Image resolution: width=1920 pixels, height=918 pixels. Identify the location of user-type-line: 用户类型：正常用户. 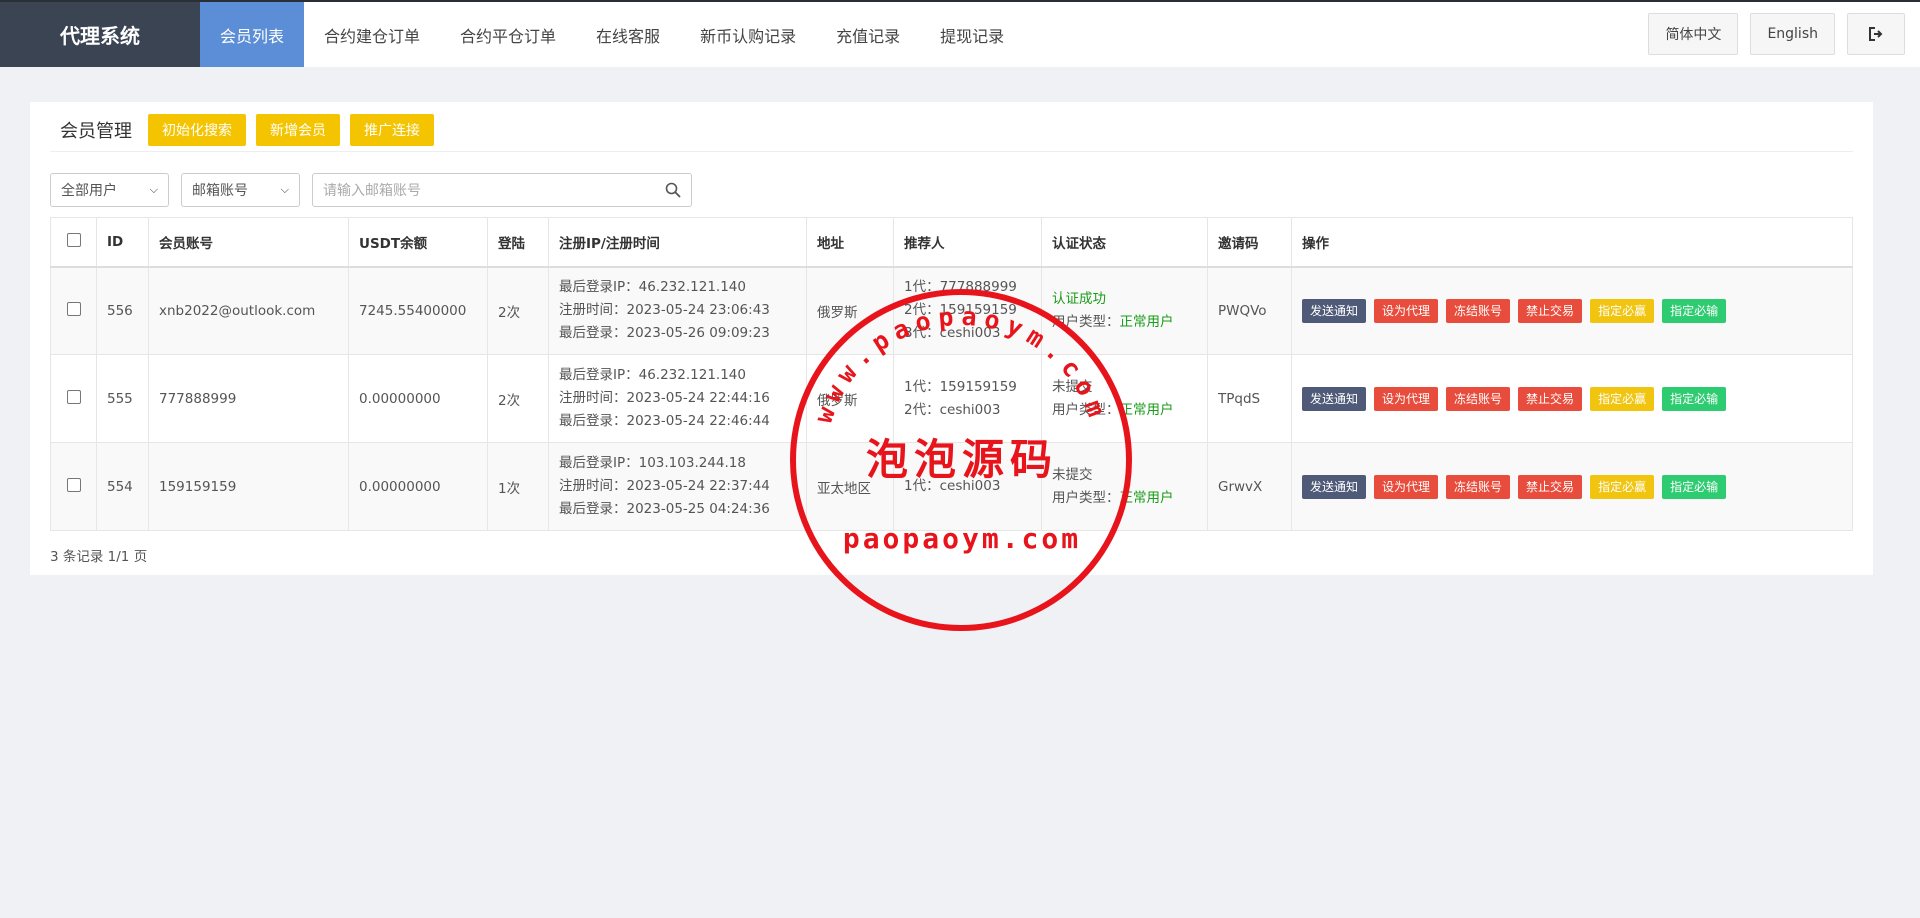
(1124, 498).